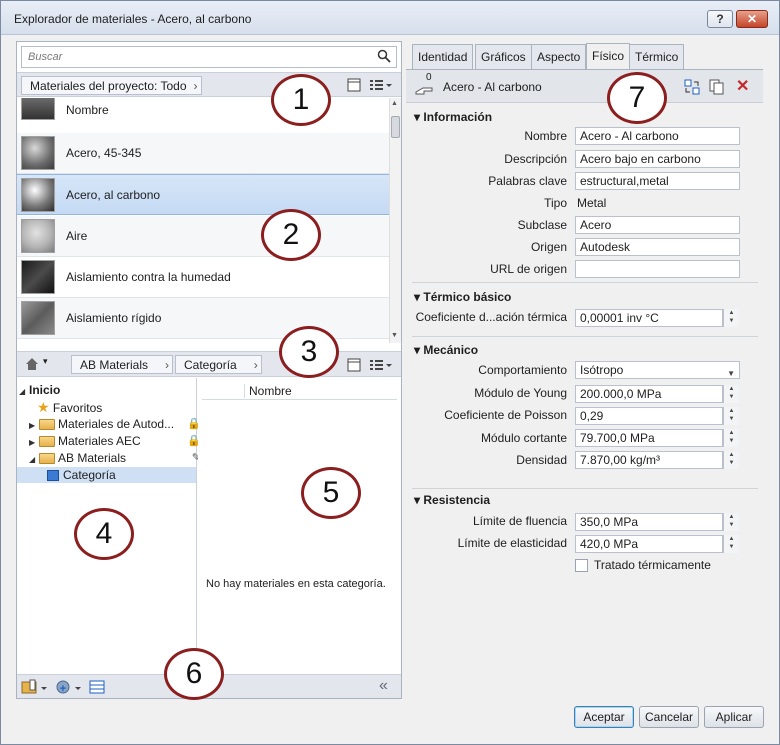  I want to click on thermal-expansion-label: Coeficiente d...ación térmica, so click(491, 317).